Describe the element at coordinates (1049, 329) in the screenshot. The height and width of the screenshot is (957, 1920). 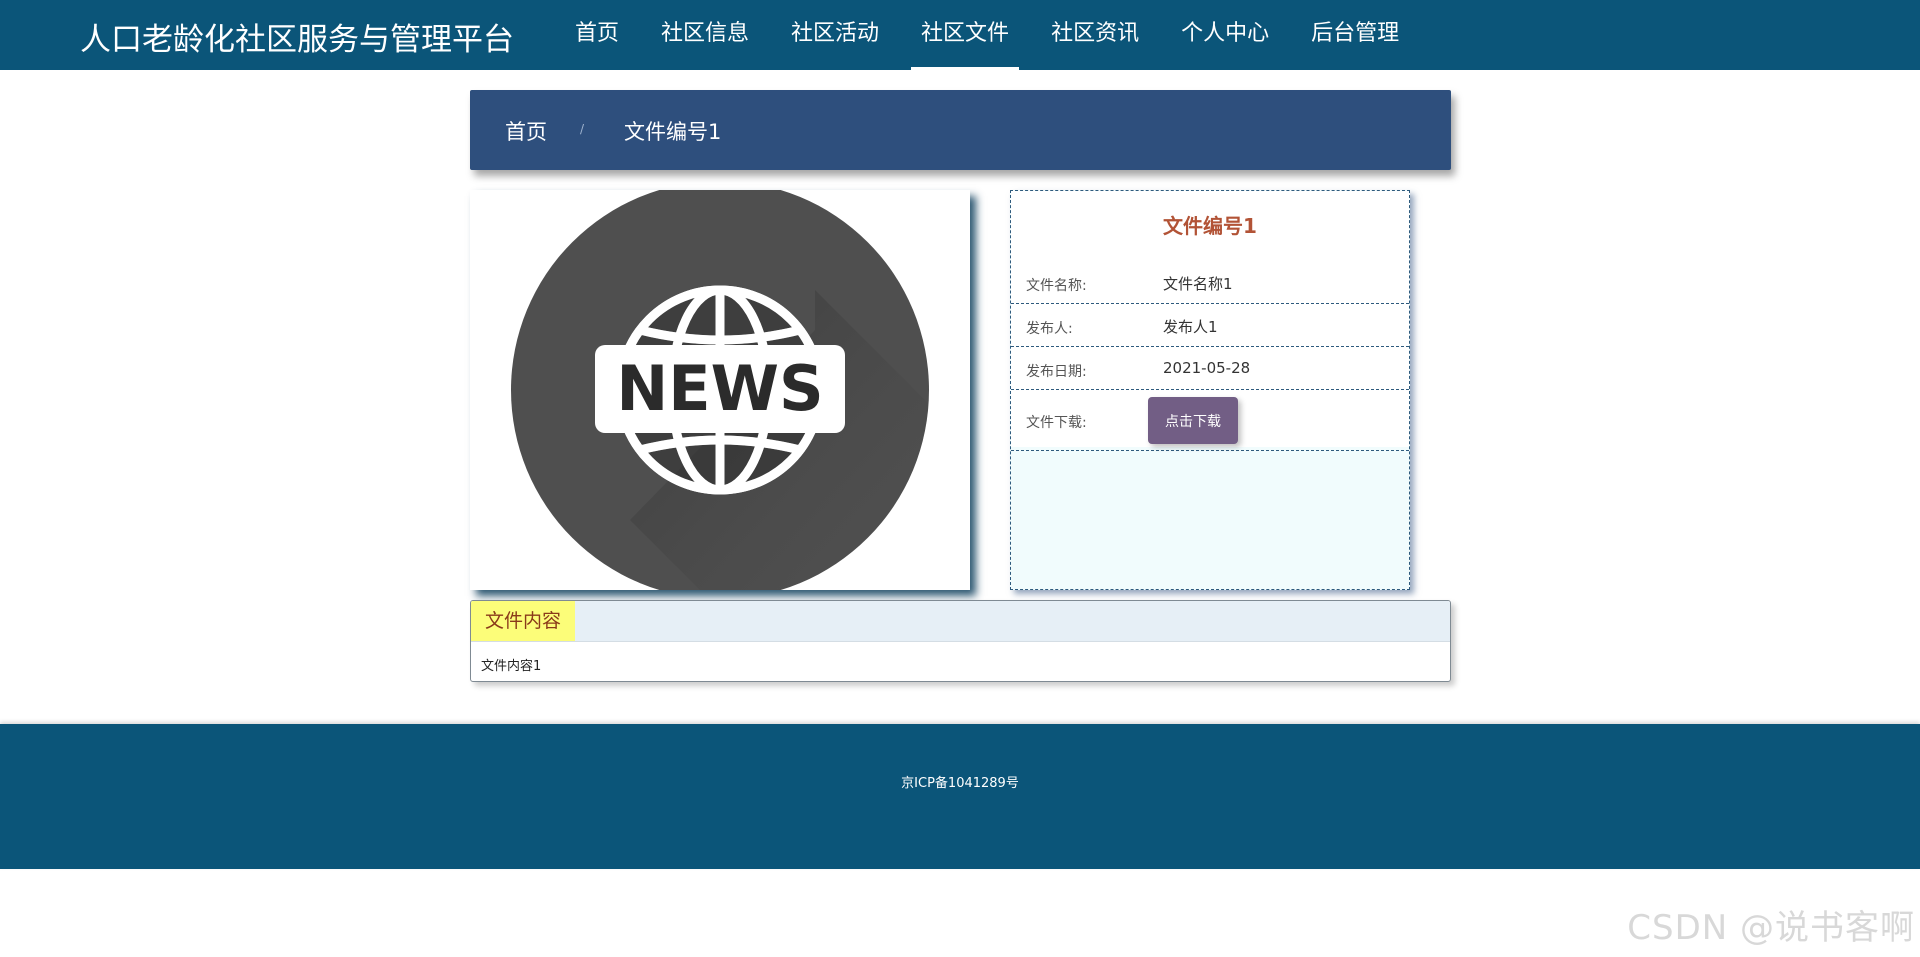
I see `info-label: 发布人:` at that location.